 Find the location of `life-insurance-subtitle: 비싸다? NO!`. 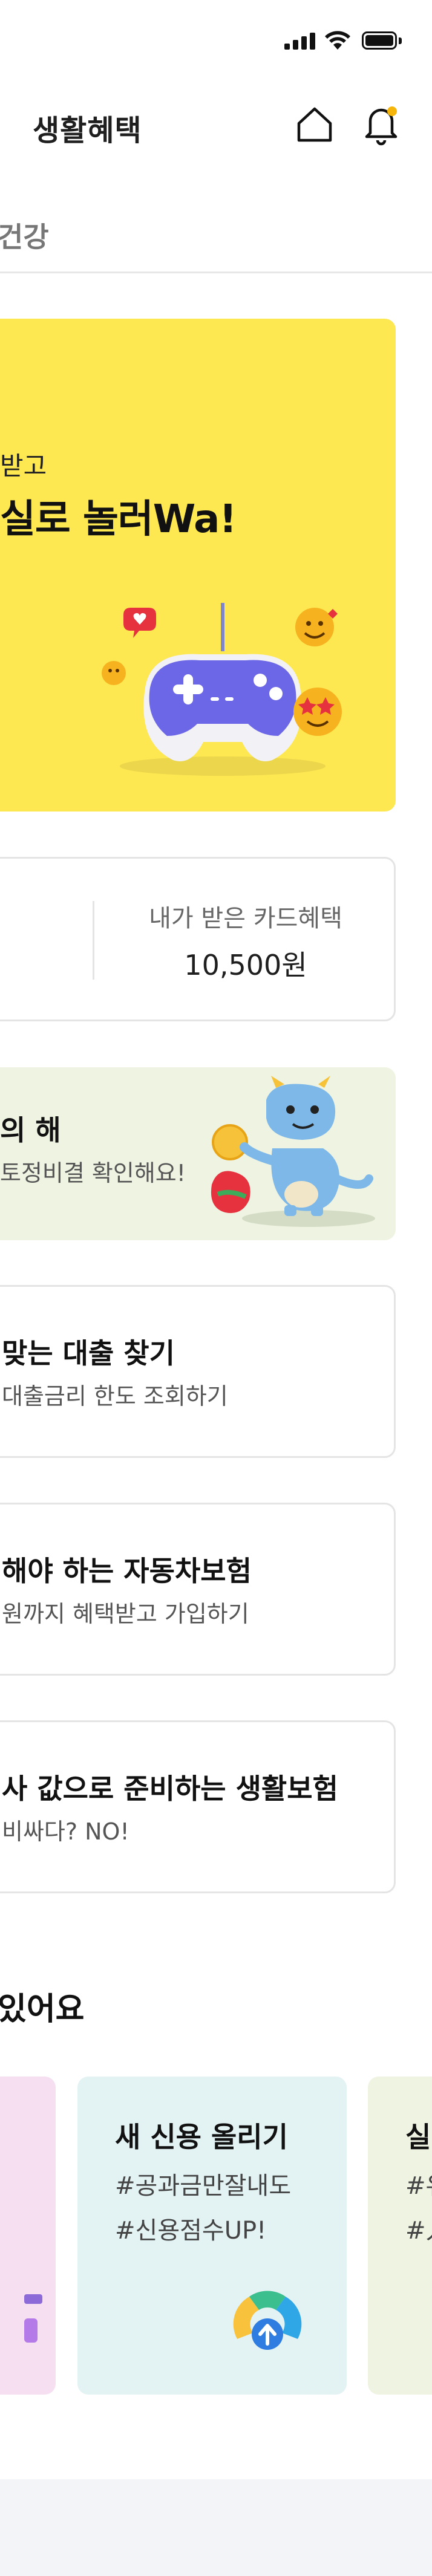

life-insurance-subtitle: 비싸다? NO! is located at coordinates (65, 1832).